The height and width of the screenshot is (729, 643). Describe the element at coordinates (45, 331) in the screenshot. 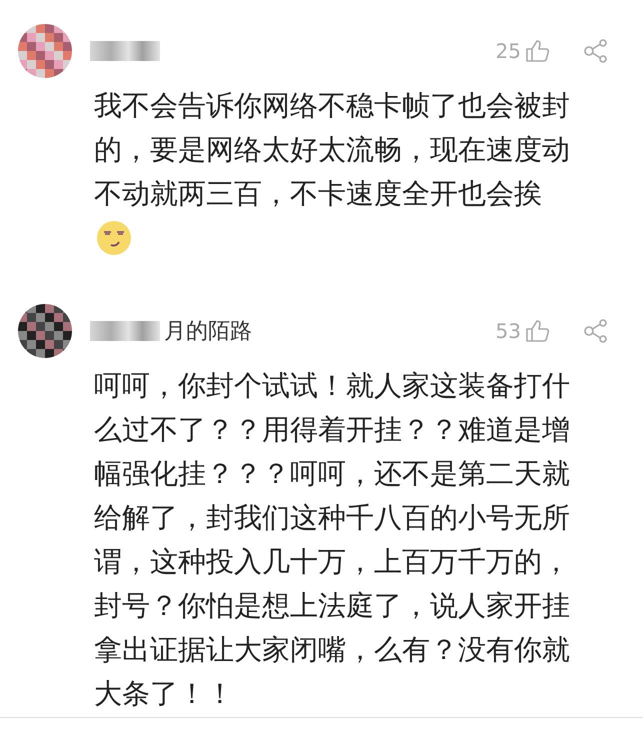

I see `avatar` at that location.